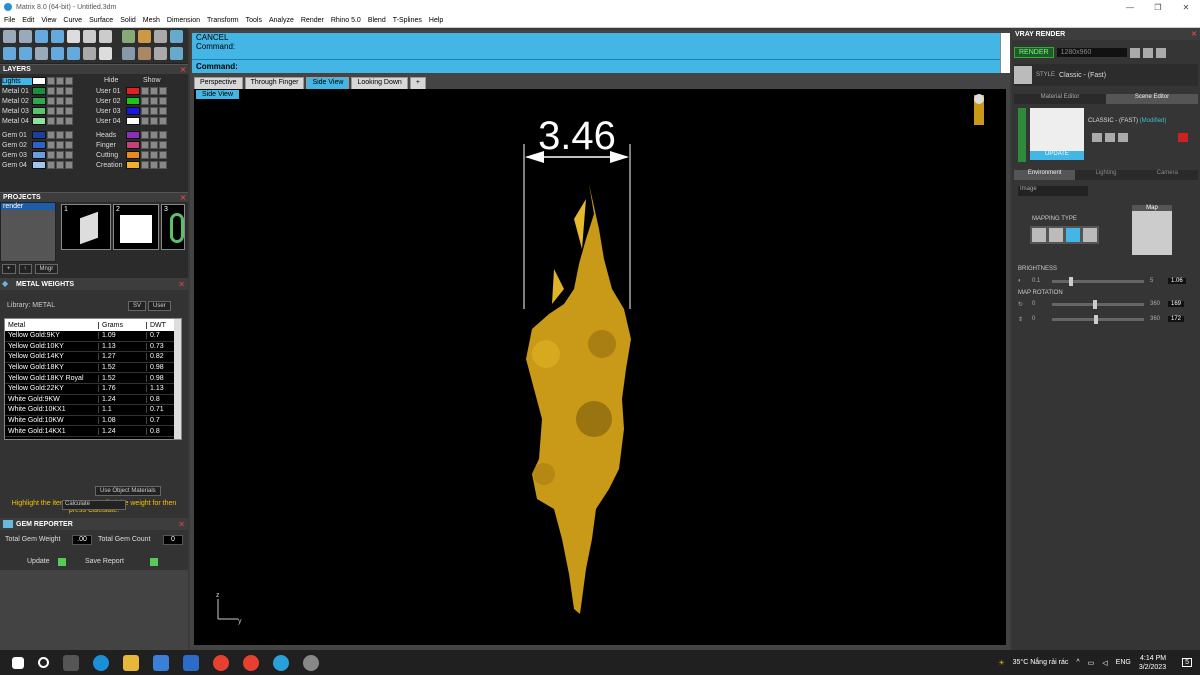 This screenshot has width=1200, height=675. I want to click on project-thumb-2: 2, so click(136, 227).